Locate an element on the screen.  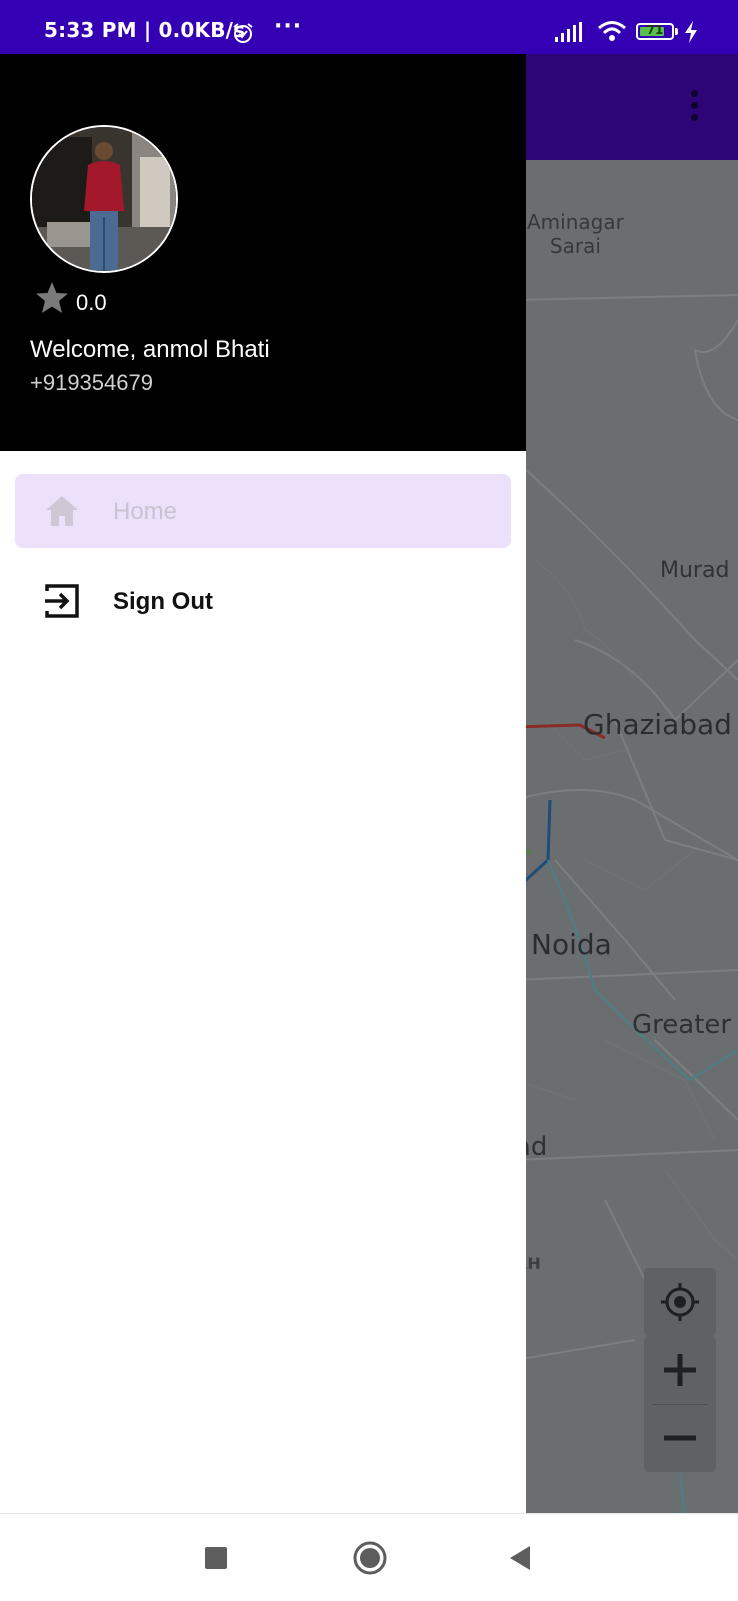
battery-level: 71 is located at coordinates (655, 30).